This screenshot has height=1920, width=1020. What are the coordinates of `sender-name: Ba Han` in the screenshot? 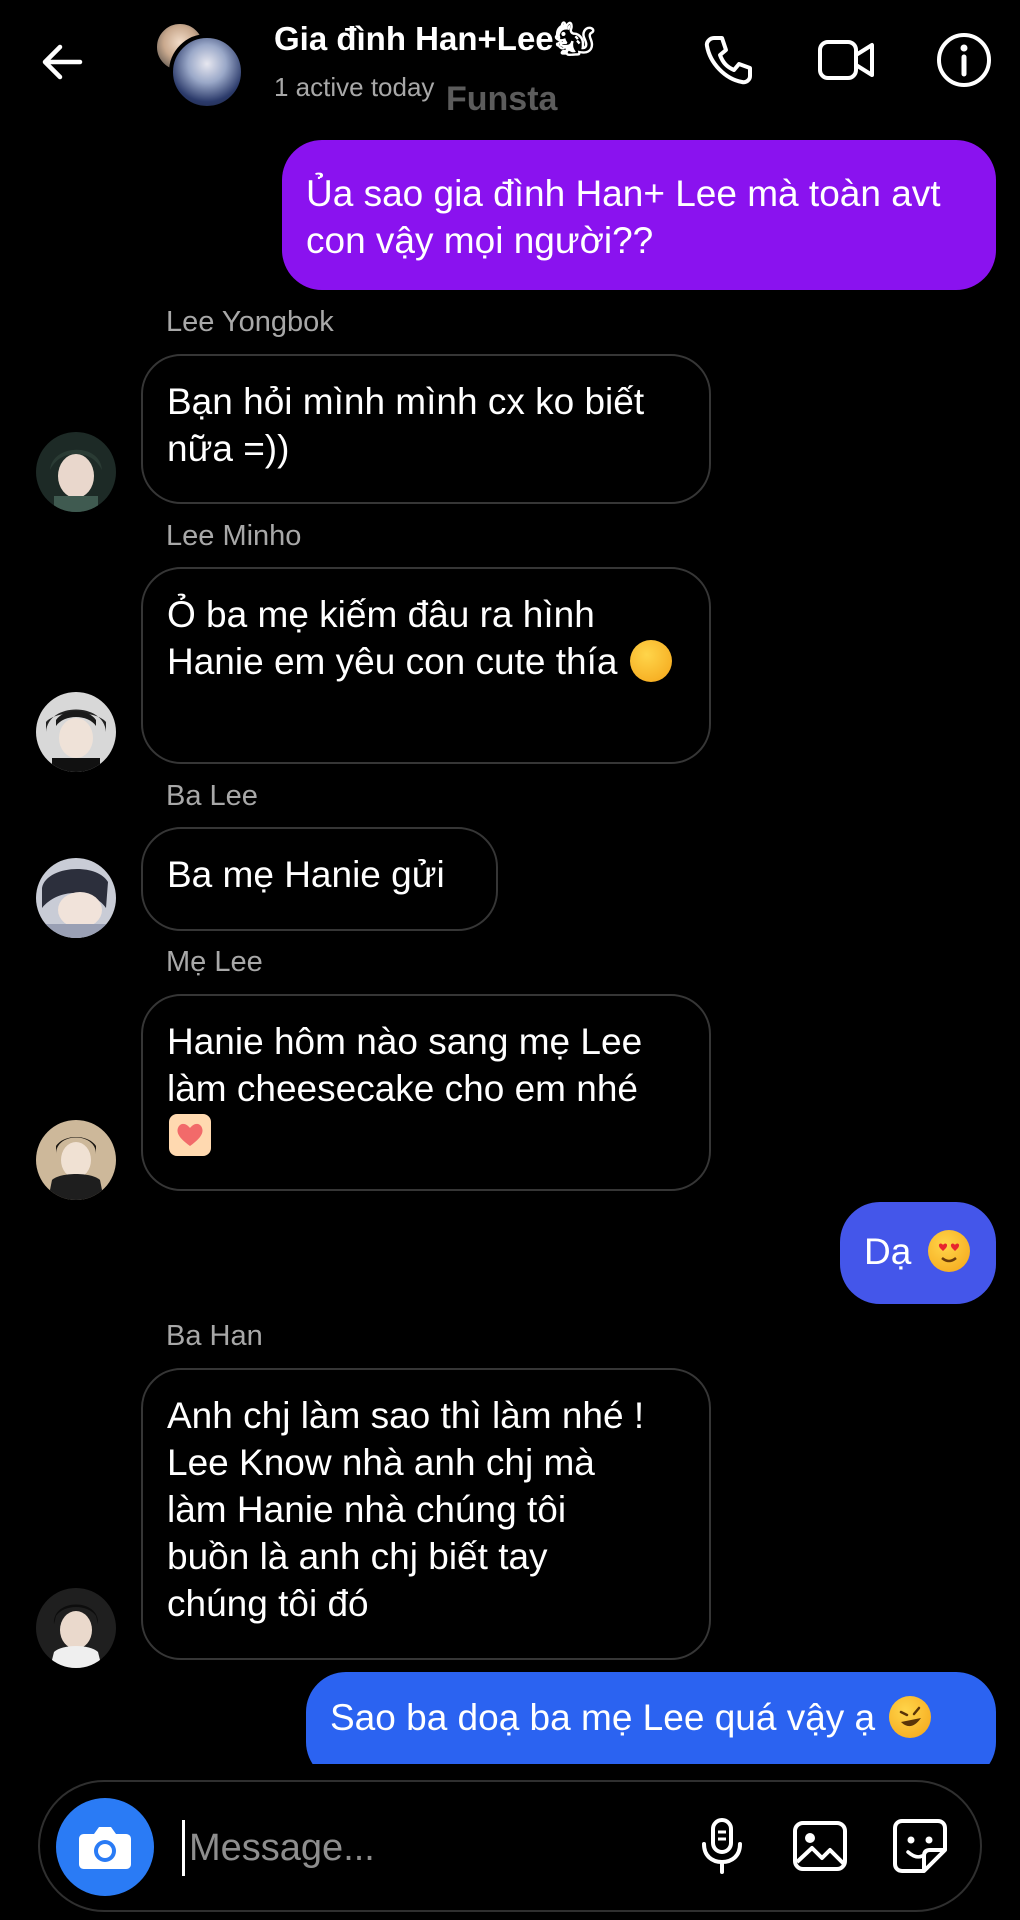 It's located at (214, 1336).